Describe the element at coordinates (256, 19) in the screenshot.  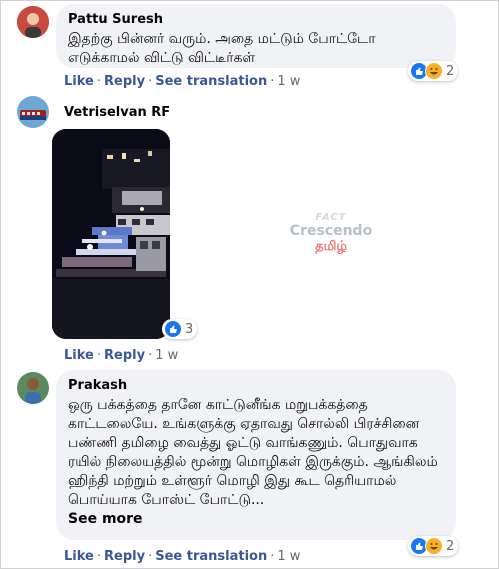
I see `comment-author: Pattu Suresh` at that location.